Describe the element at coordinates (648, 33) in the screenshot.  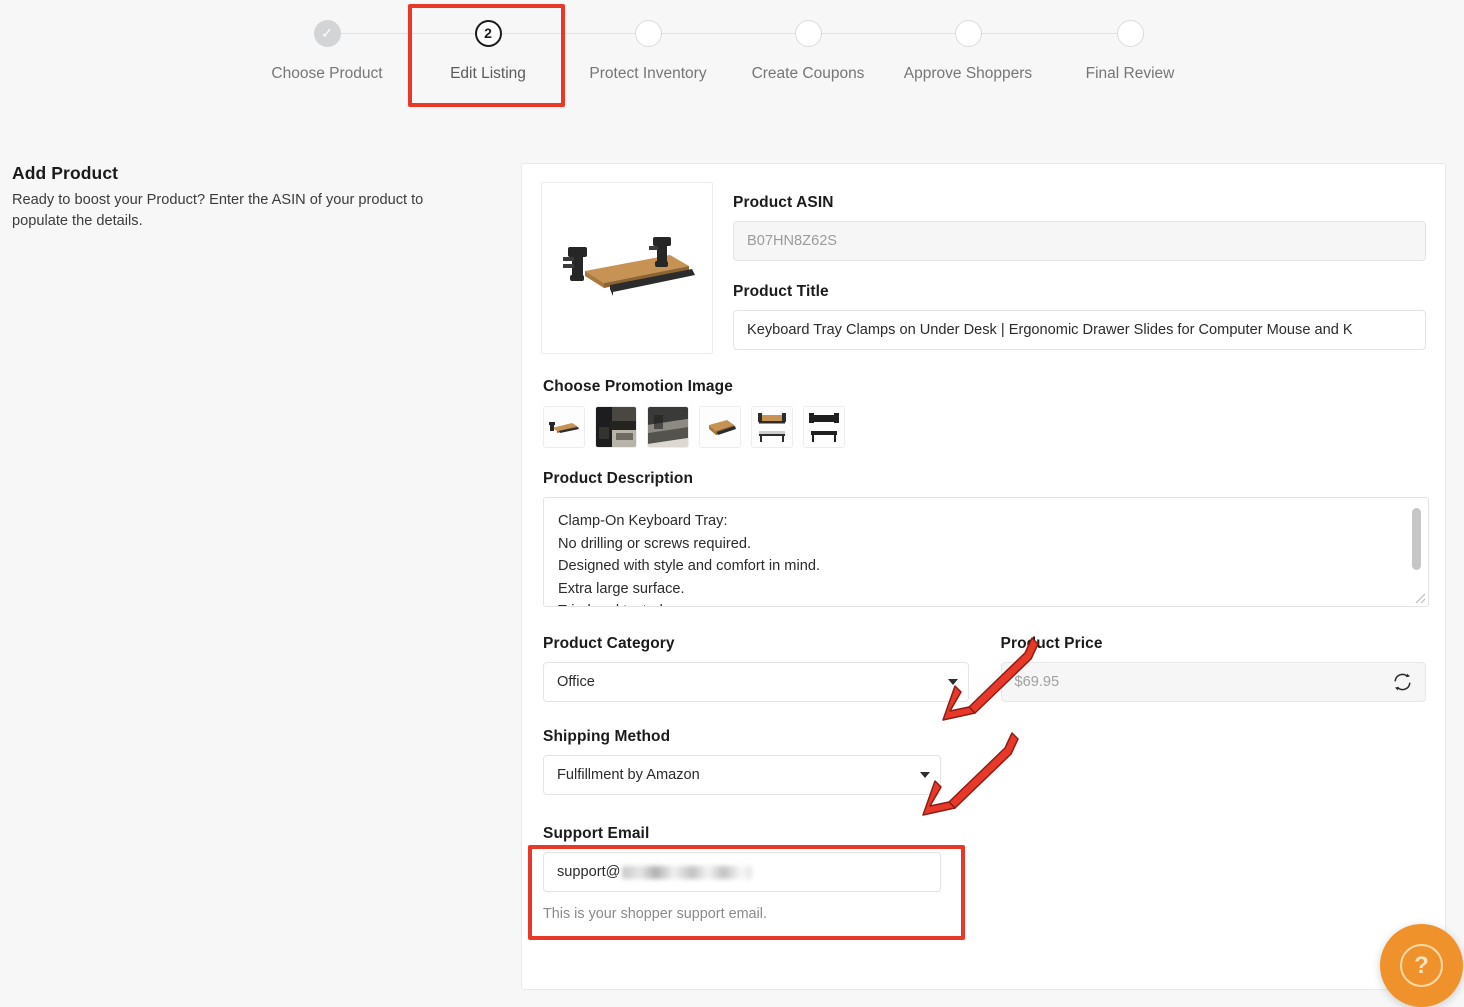
I see `step-marker-protect-inventory` at that location.